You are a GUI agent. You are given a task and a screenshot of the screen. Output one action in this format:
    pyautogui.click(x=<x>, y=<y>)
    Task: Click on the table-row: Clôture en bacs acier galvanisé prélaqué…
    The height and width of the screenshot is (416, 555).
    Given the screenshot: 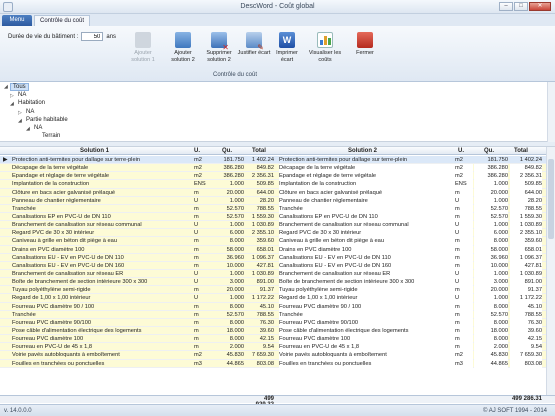 What is the action you would take?
    pyautogui.click(x=277, y=192)
    